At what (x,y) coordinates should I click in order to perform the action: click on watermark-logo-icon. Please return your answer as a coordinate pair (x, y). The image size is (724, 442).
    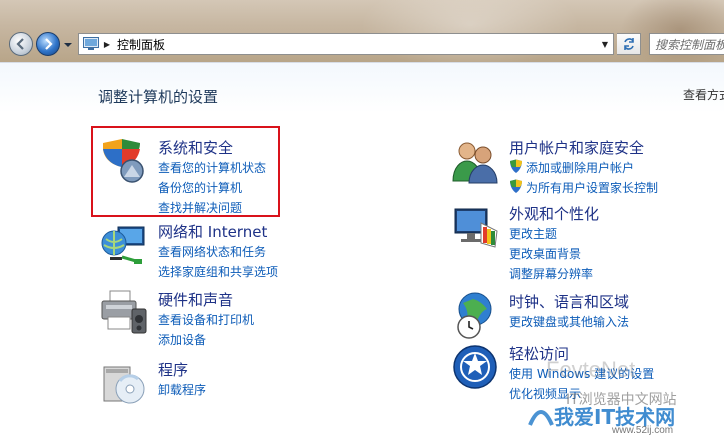
    Looking at the image, I should click on (541, 418).